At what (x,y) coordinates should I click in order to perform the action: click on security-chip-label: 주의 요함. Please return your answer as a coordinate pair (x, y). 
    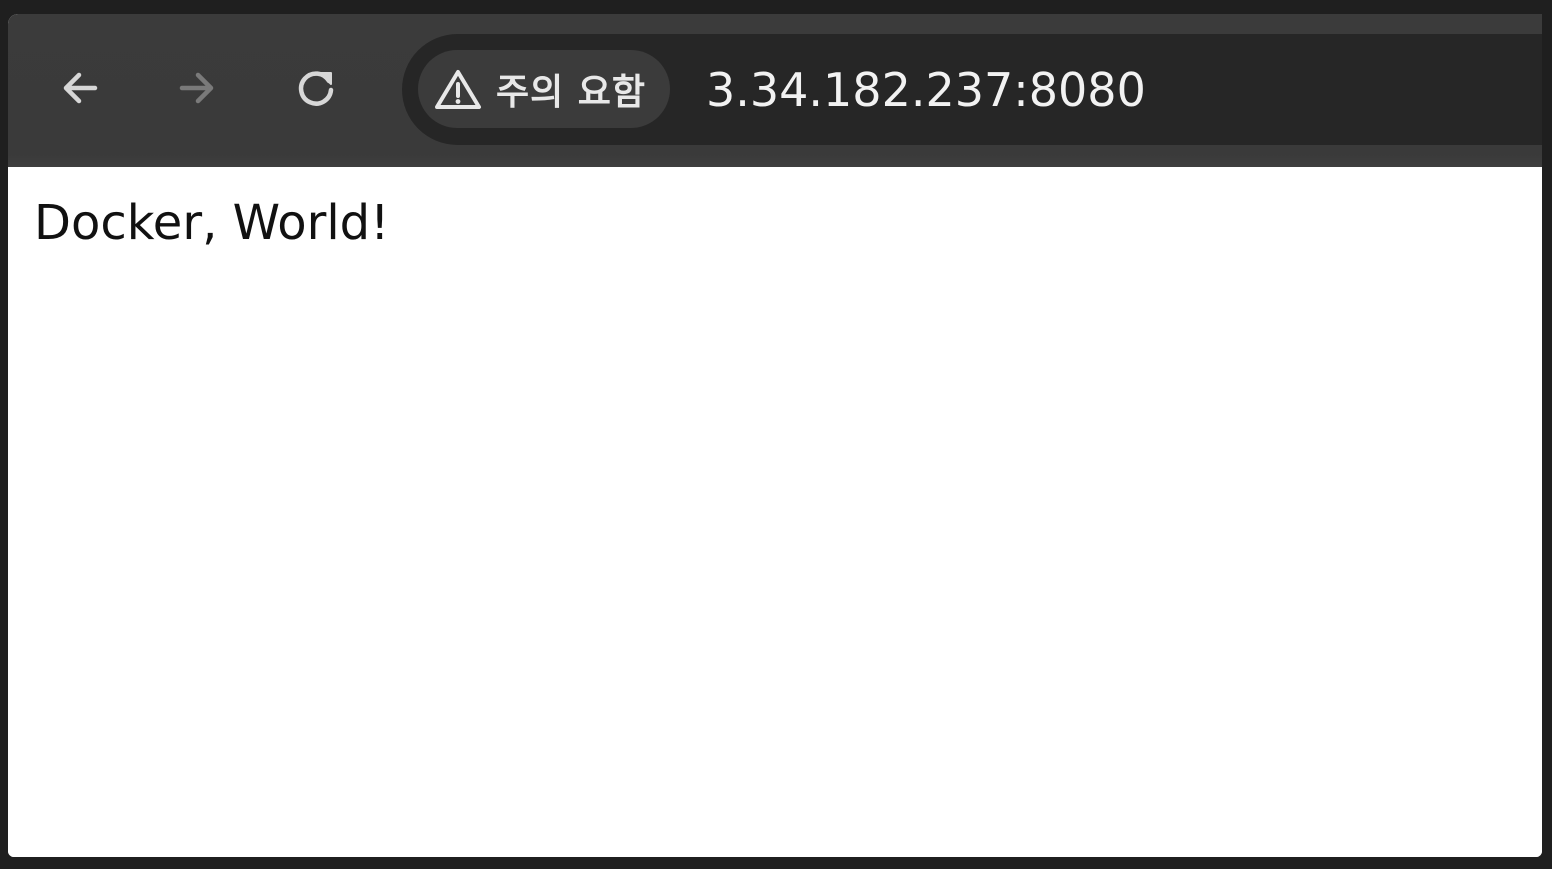
    Looking at the image, I should click on (571, 92).